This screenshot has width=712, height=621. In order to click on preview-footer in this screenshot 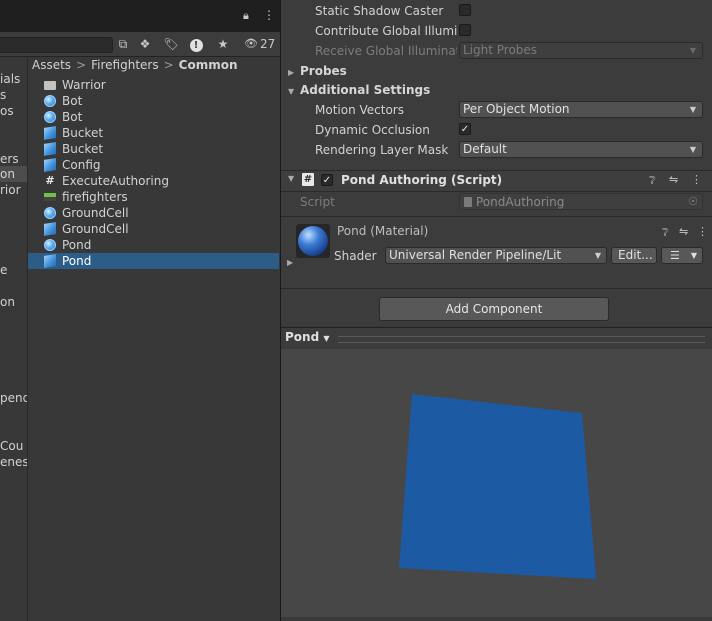, I will do `click(496, 619)`.